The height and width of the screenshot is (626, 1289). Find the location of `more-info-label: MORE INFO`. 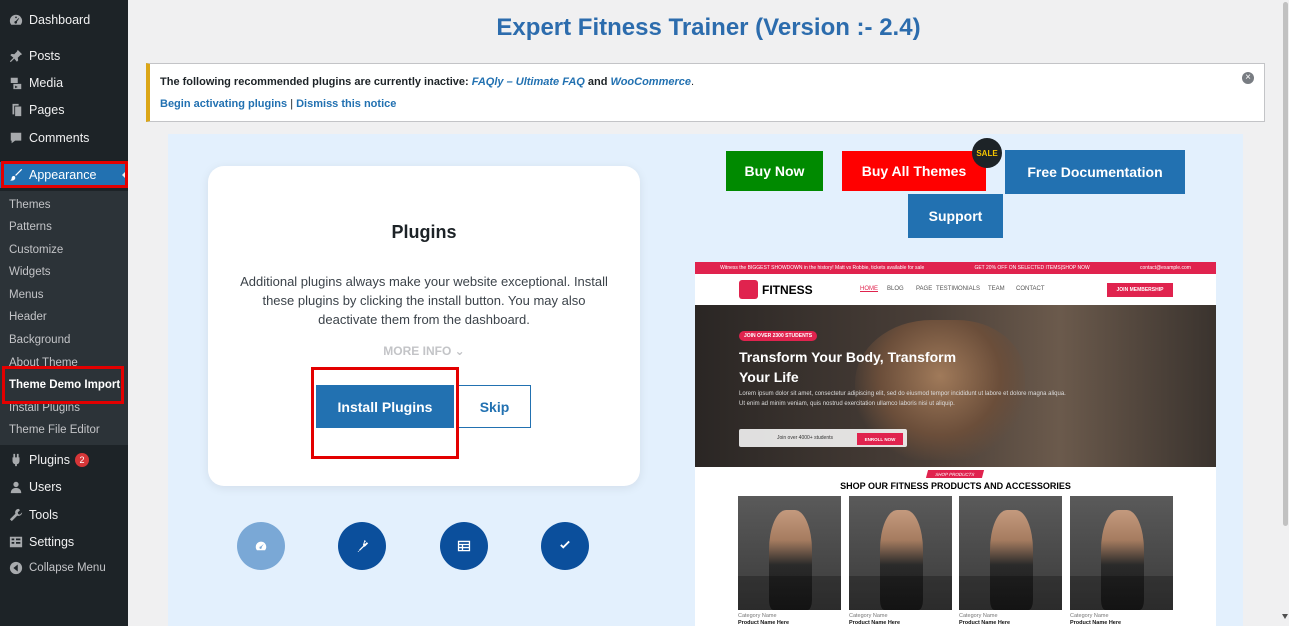

more-info-label: MORE INFO is located at coordinates (417, 351).